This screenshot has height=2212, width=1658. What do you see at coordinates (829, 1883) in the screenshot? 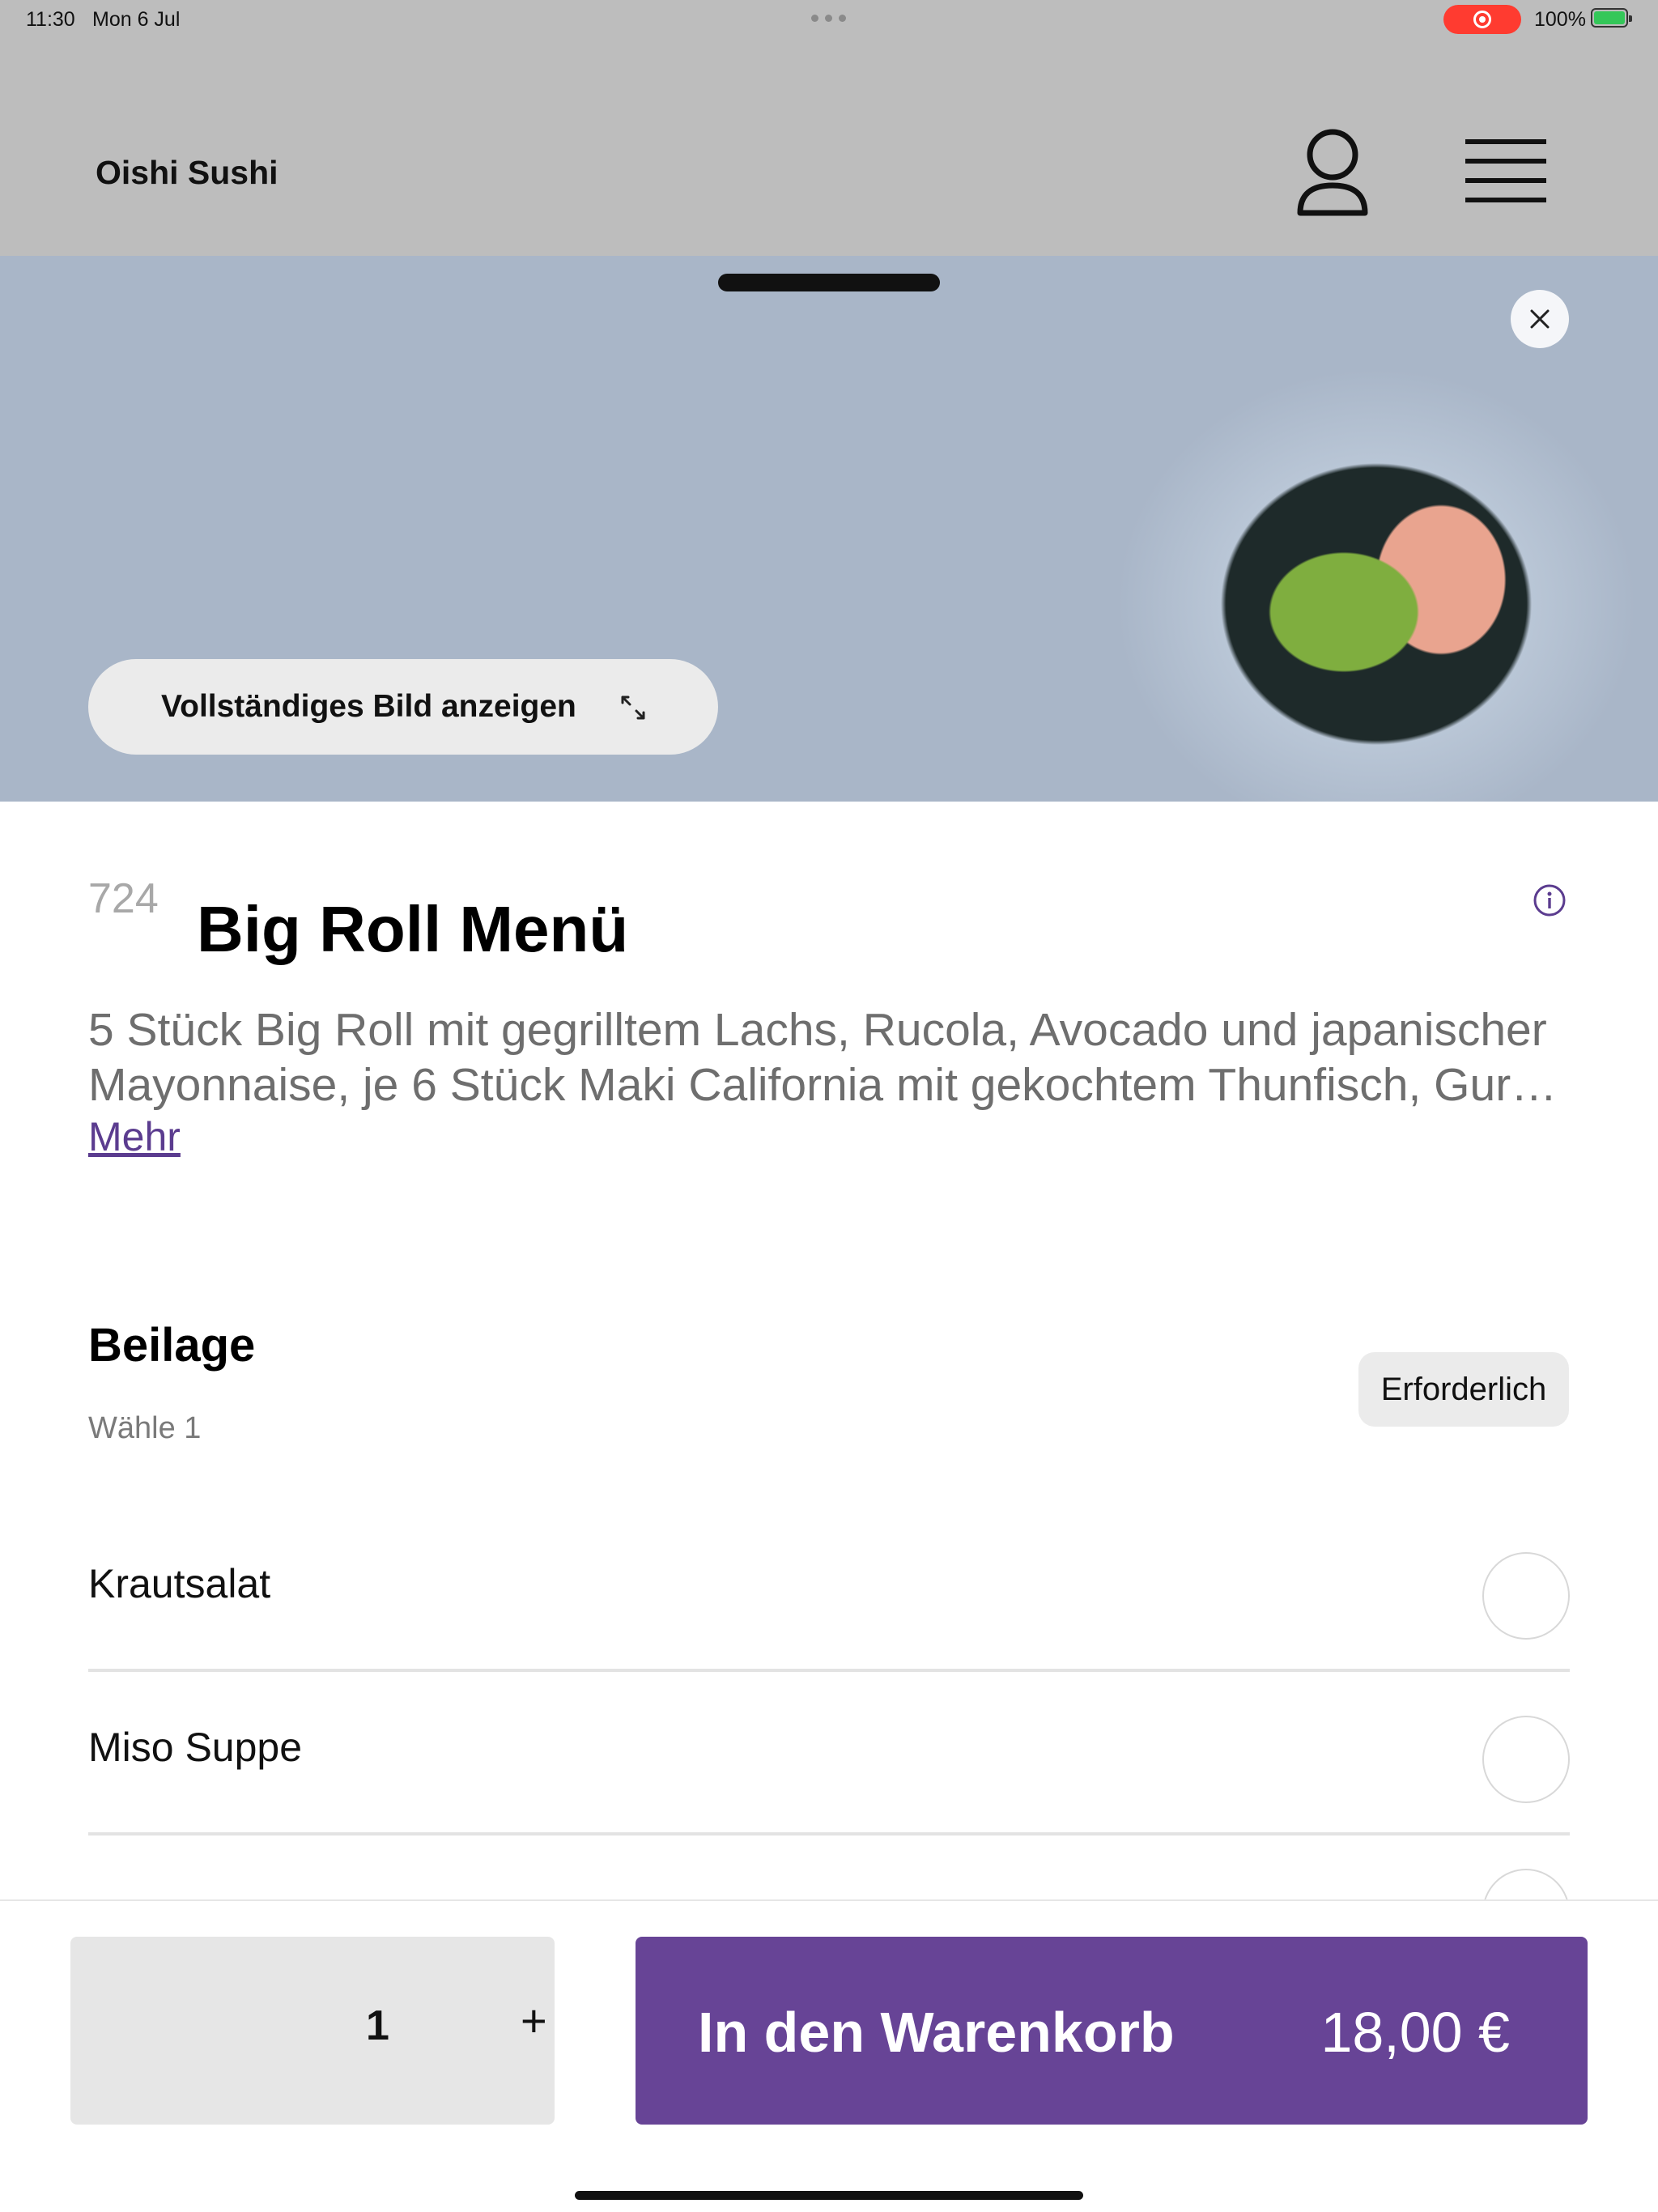
I see `option-partially-visible` at bounding box center [829, 1883].